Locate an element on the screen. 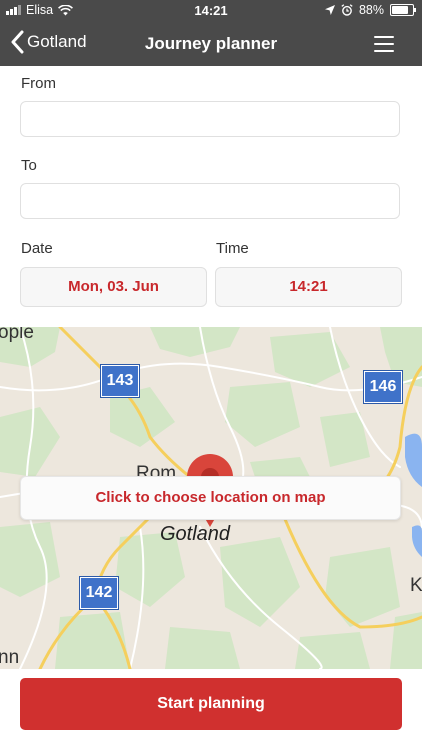 Image resolution: width=422 pixels, height=750 pixels. date-label: Date is located at coordinates (37, 248).